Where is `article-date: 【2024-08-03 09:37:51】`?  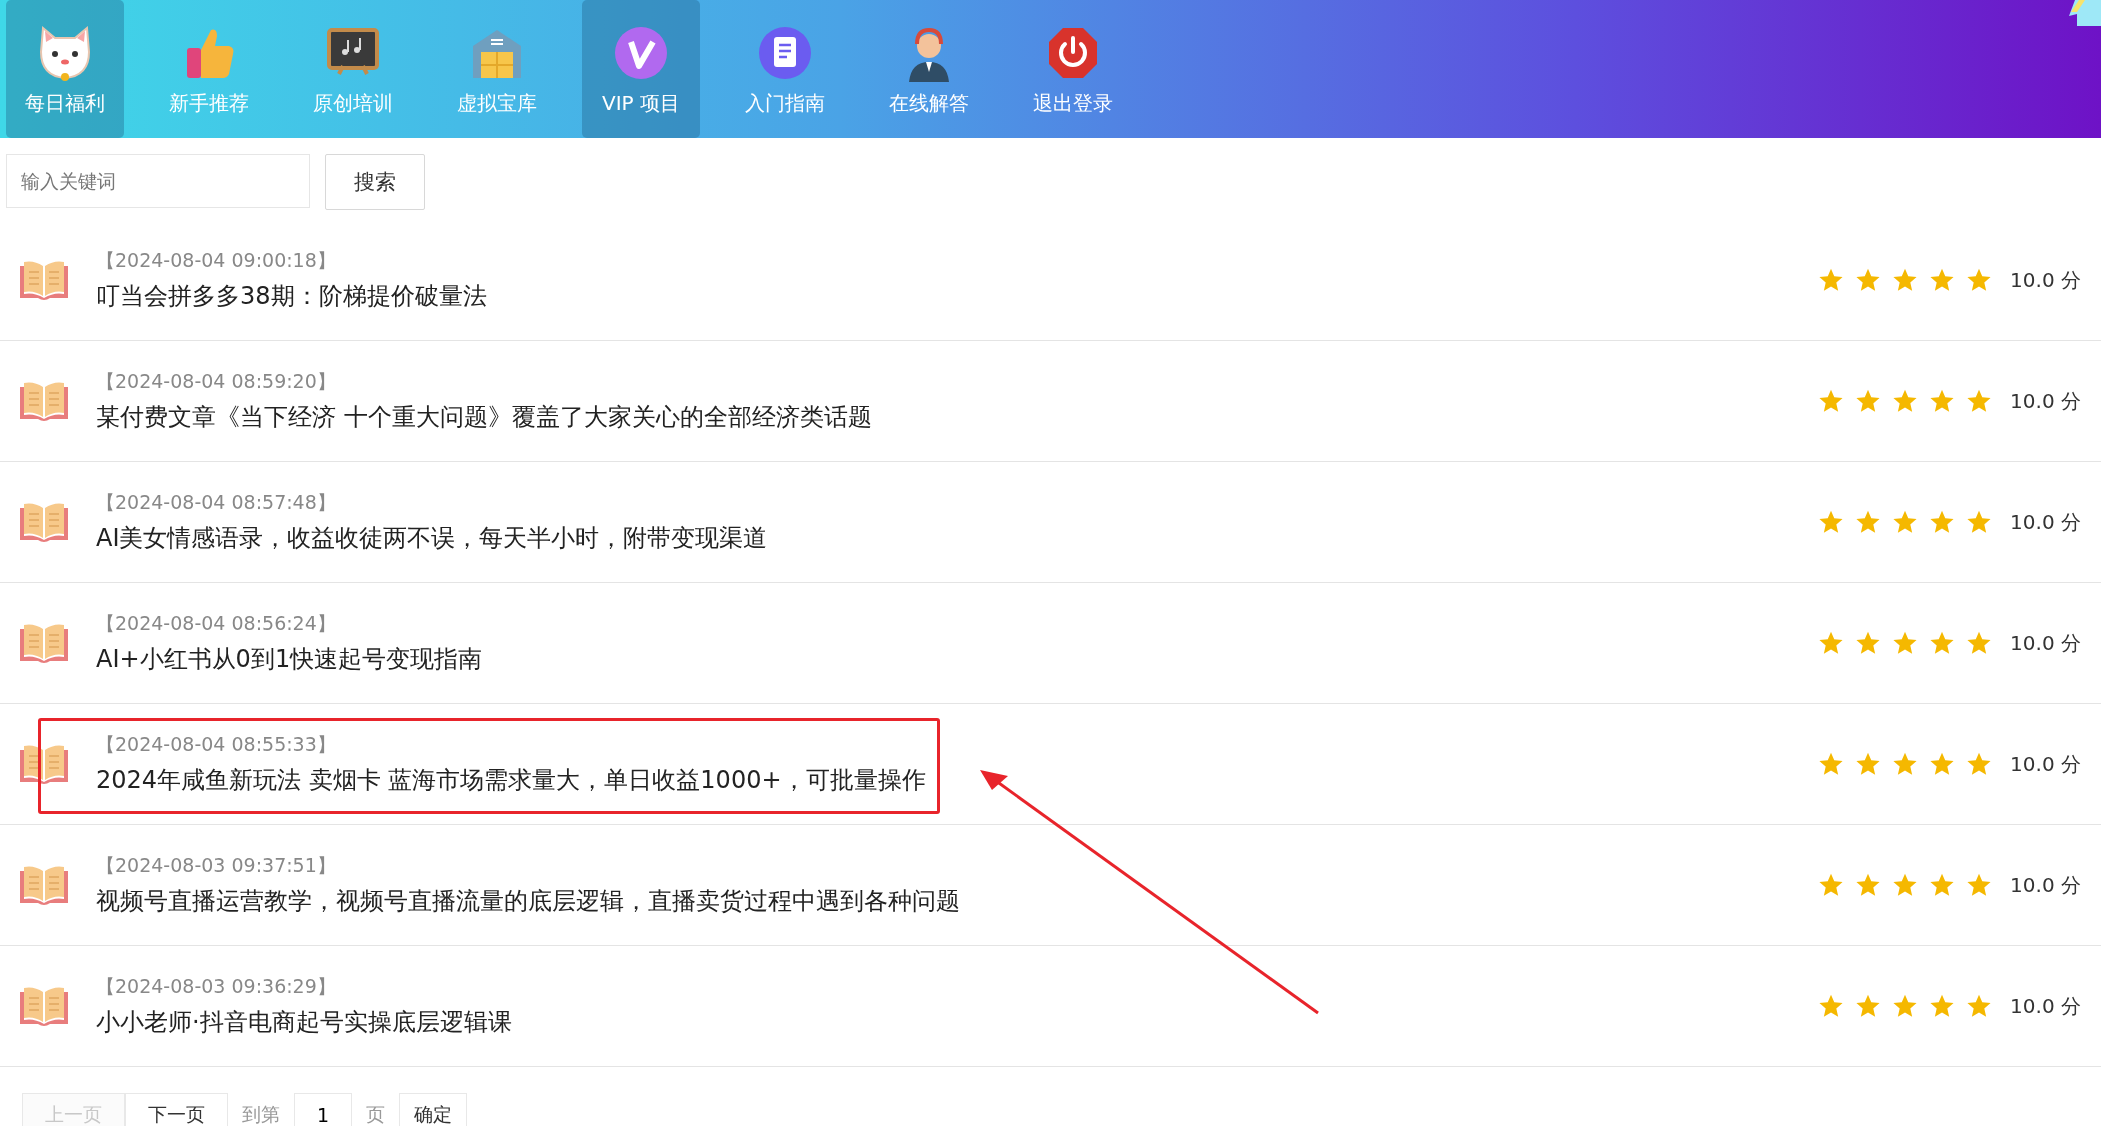
article-date: 【2024-08-03 09:37:51】 is located at coordinates (216, 865).